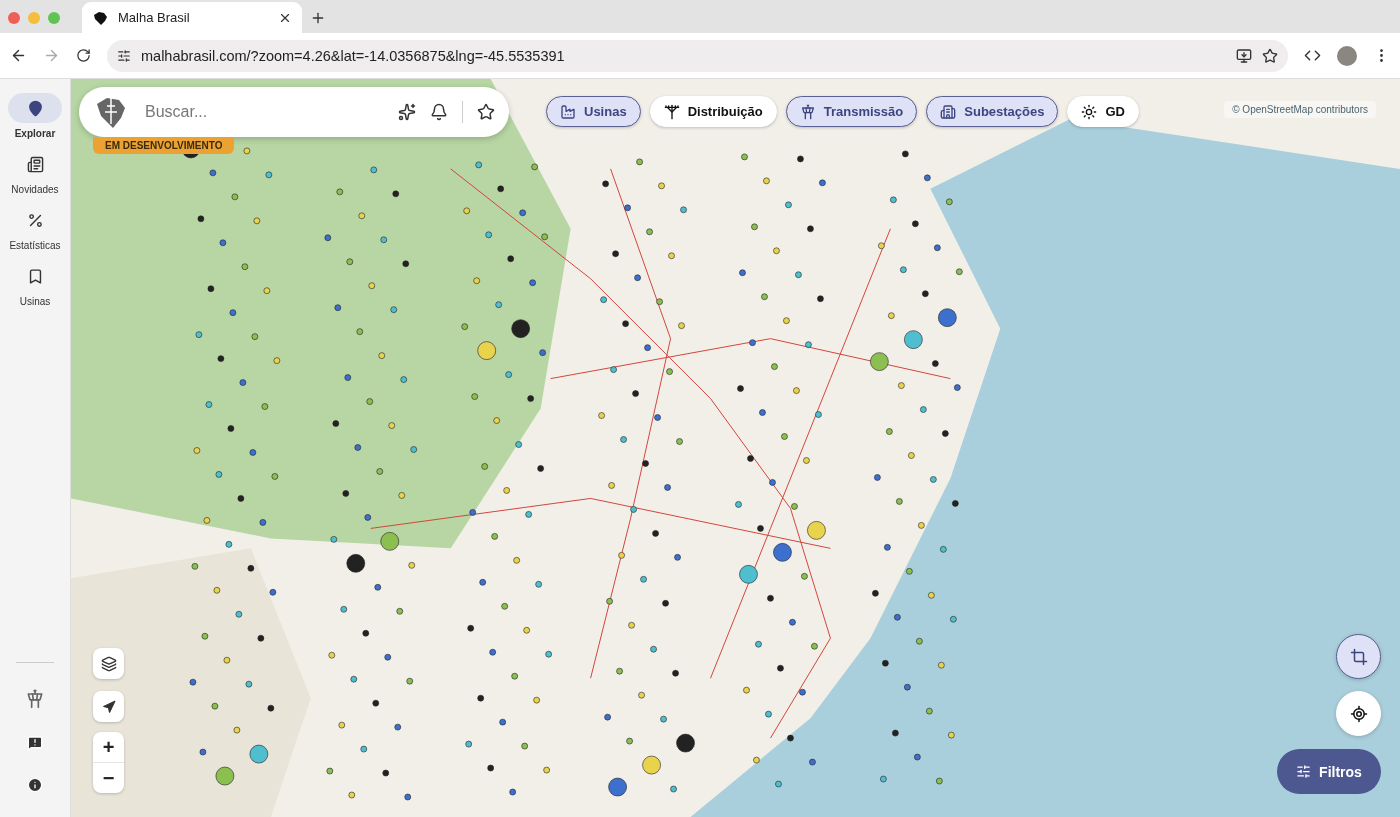  Describe the element at coordinates (164, 145) in the screenshot. I see `development-badge: EM DESENVOLVIMENTO` at that location.